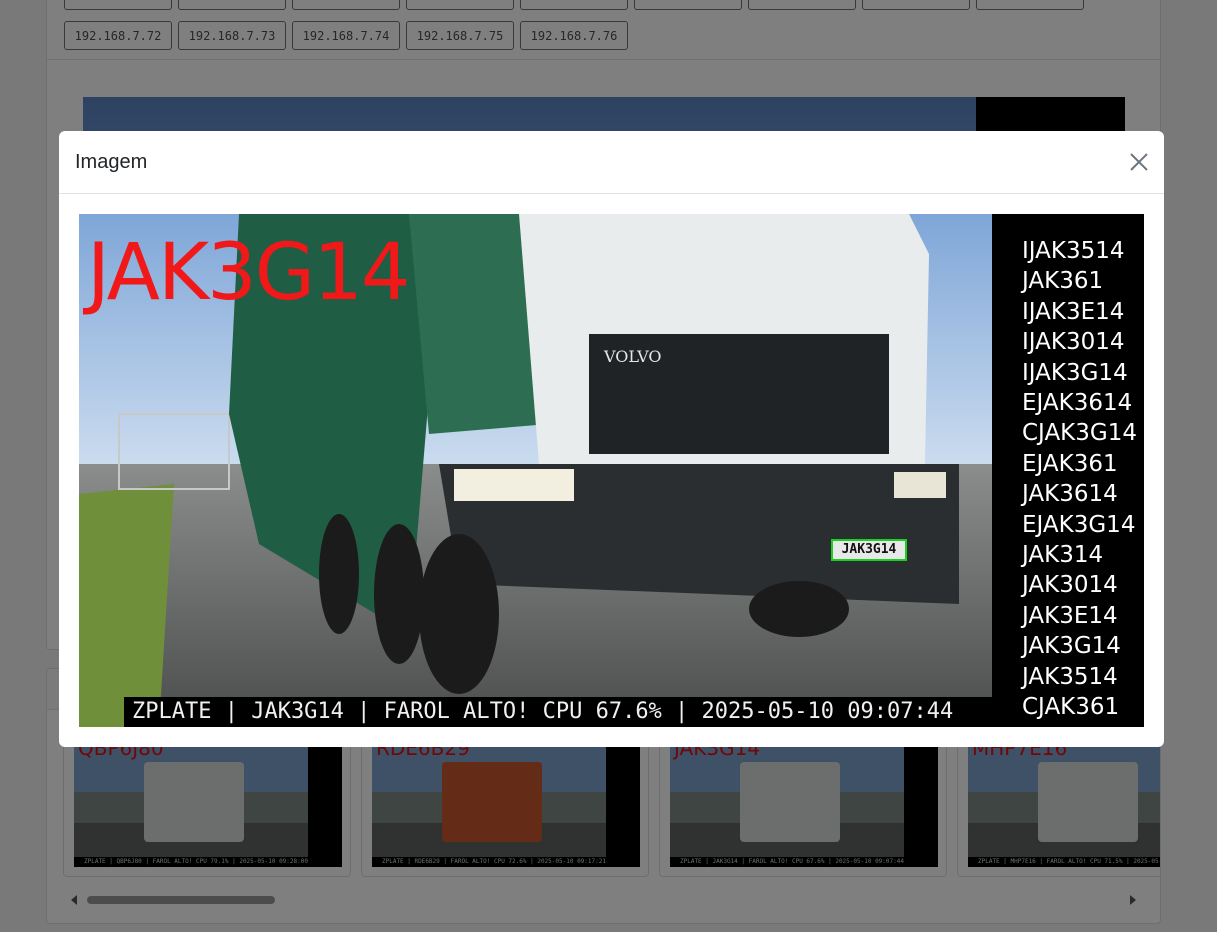 This screenshot has height=932, width=1217. I want to click on plate-candidate: EJAK3G14, so click(1079, 524).